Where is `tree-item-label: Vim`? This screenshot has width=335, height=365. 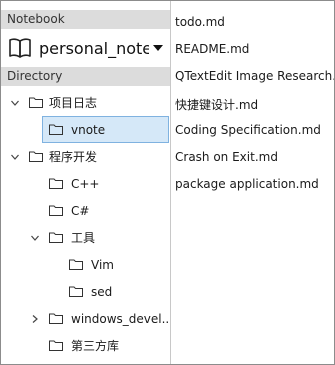 tree-item-label: Vim is located at coordinates (102, 264).